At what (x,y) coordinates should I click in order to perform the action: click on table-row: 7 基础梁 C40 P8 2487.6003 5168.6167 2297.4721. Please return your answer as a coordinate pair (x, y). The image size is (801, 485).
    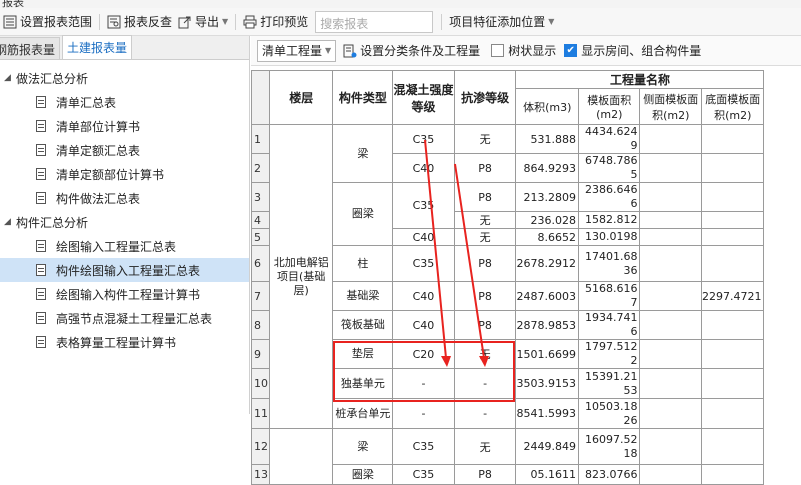
    Looking at the image, I should click on (526, 296).